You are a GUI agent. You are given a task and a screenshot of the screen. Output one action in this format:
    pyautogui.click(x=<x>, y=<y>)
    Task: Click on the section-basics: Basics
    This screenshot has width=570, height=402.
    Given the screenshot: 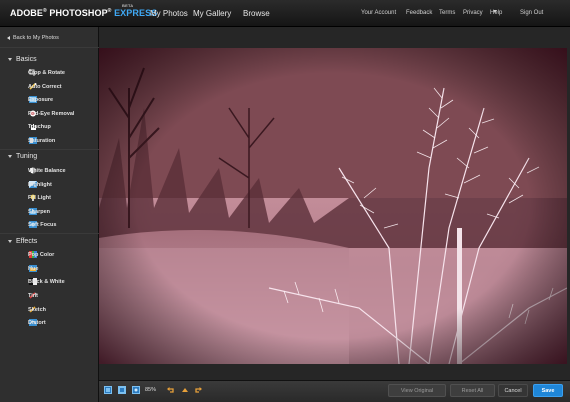 What is the action you would take?
    pyautogui.click(x=22, y=59)
    